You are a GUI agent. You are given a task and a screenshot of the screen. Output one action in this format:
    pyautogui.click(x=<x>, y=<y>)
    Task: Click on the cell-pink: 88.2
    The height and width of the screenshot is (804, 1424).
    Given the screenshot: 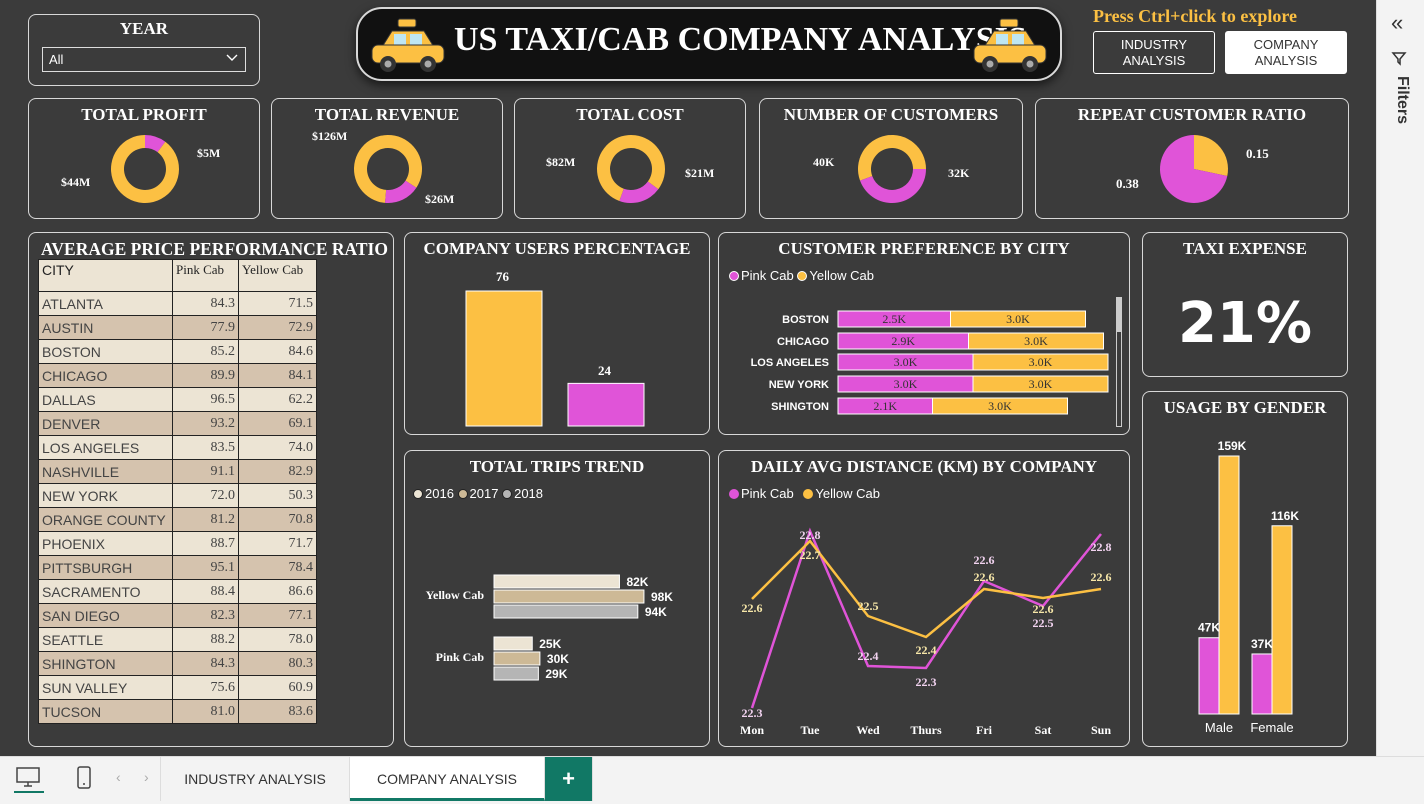 What is the action you would take?
    pyautogui.click(x=205, y=639)
    